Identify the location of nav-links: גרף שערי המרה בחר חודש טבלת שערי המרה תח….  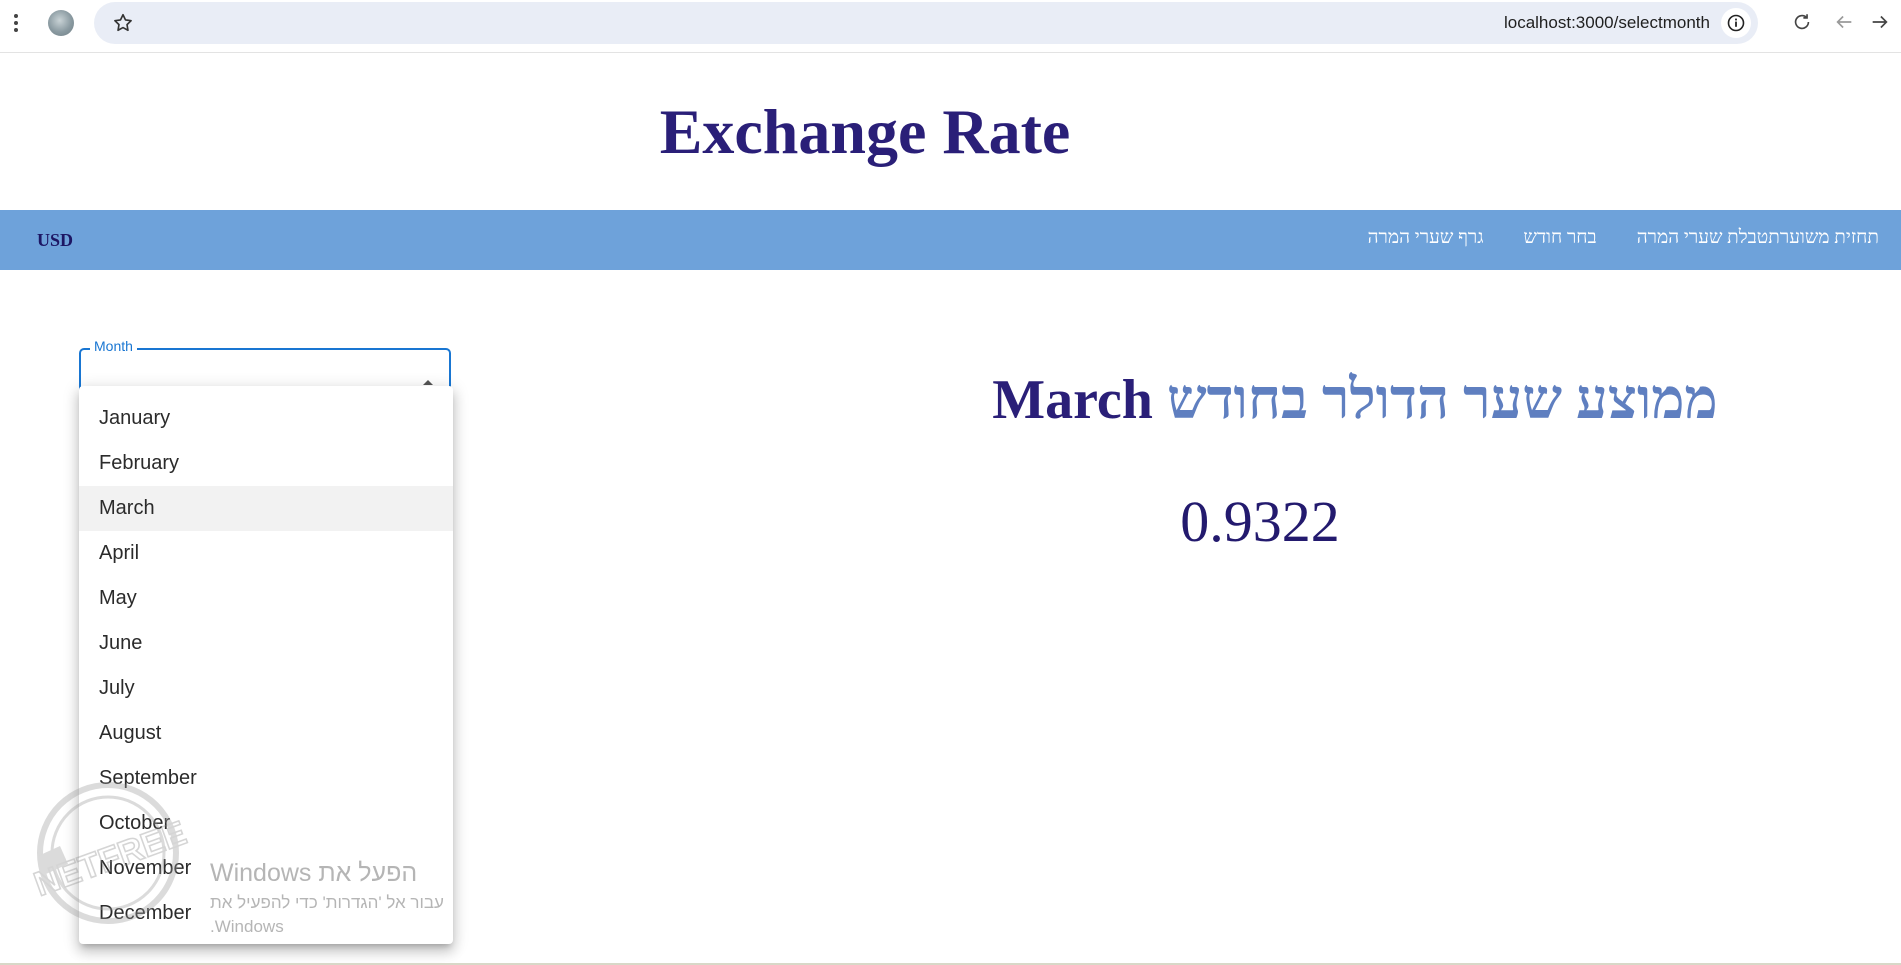
(1603, 238).